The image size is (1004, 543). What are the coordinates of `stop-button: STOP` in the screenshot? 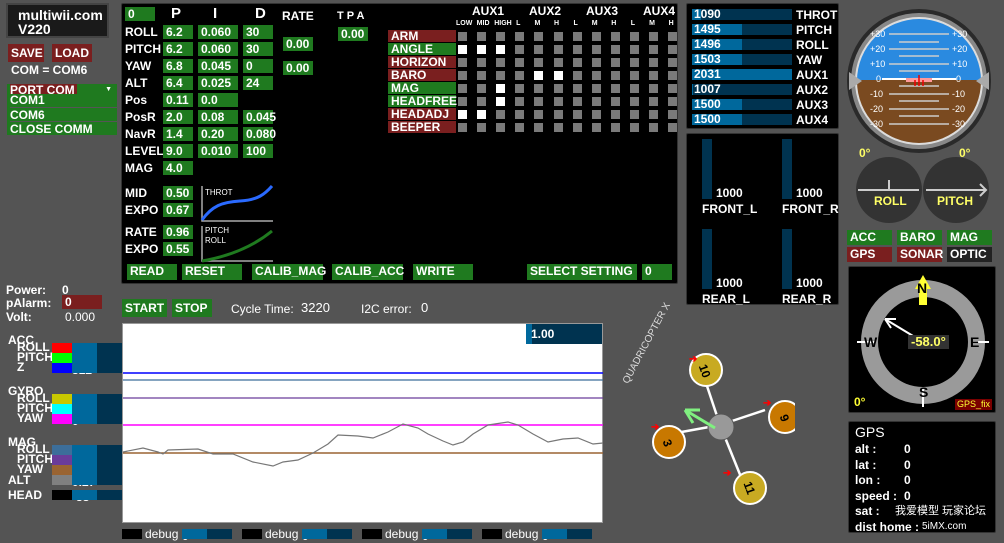 It's located at (192, 308).